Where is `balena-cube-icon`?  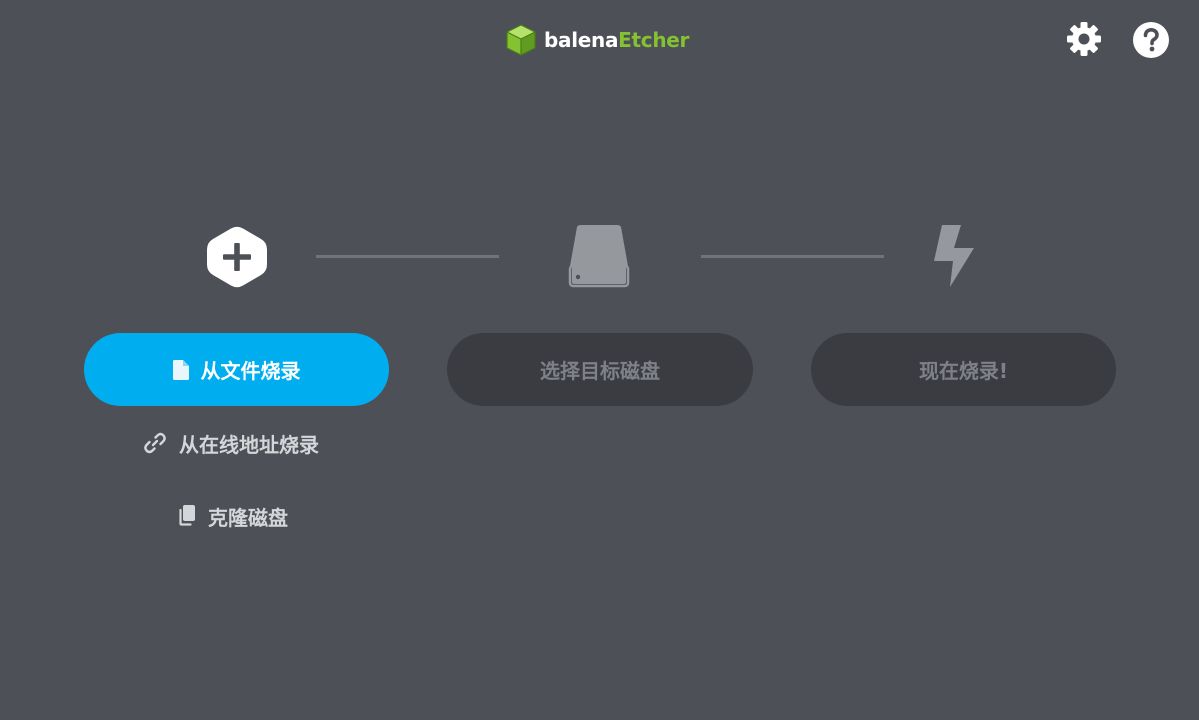 balena-cube-icon is located at coordinates (521, 40).